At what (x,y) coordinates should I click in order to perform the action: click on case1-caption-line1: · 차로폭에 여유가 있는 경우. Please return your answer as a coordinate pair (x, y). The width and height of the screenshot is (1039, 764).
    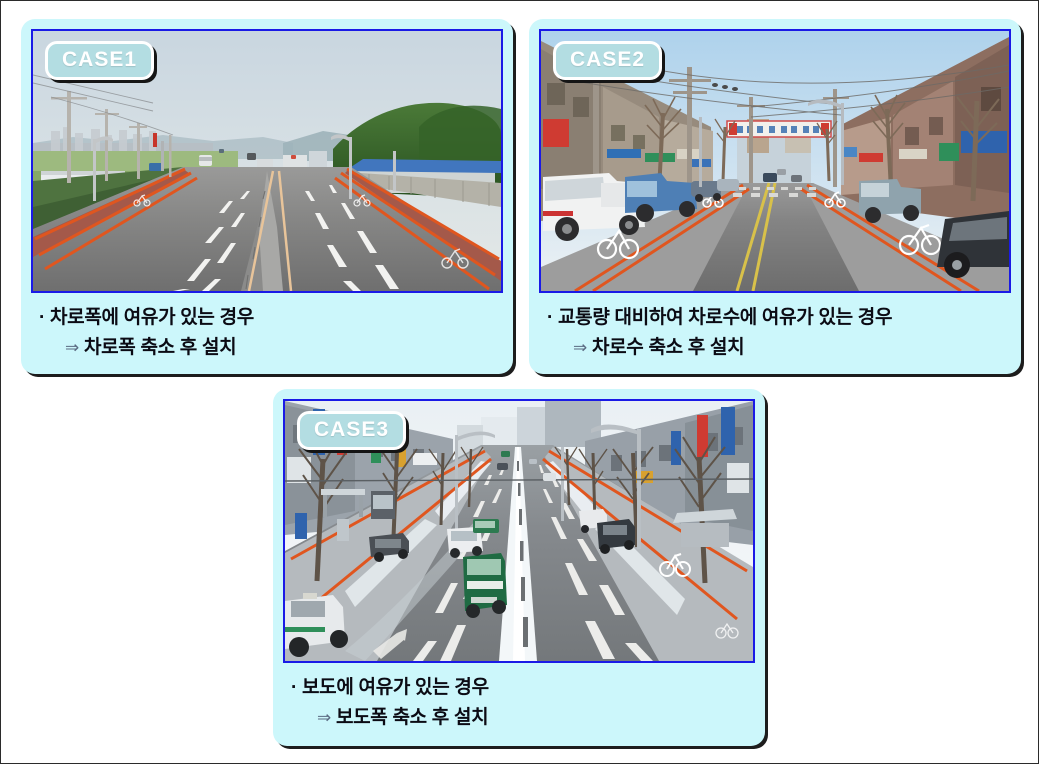
    Looking at the image, I should click on (146, 317).